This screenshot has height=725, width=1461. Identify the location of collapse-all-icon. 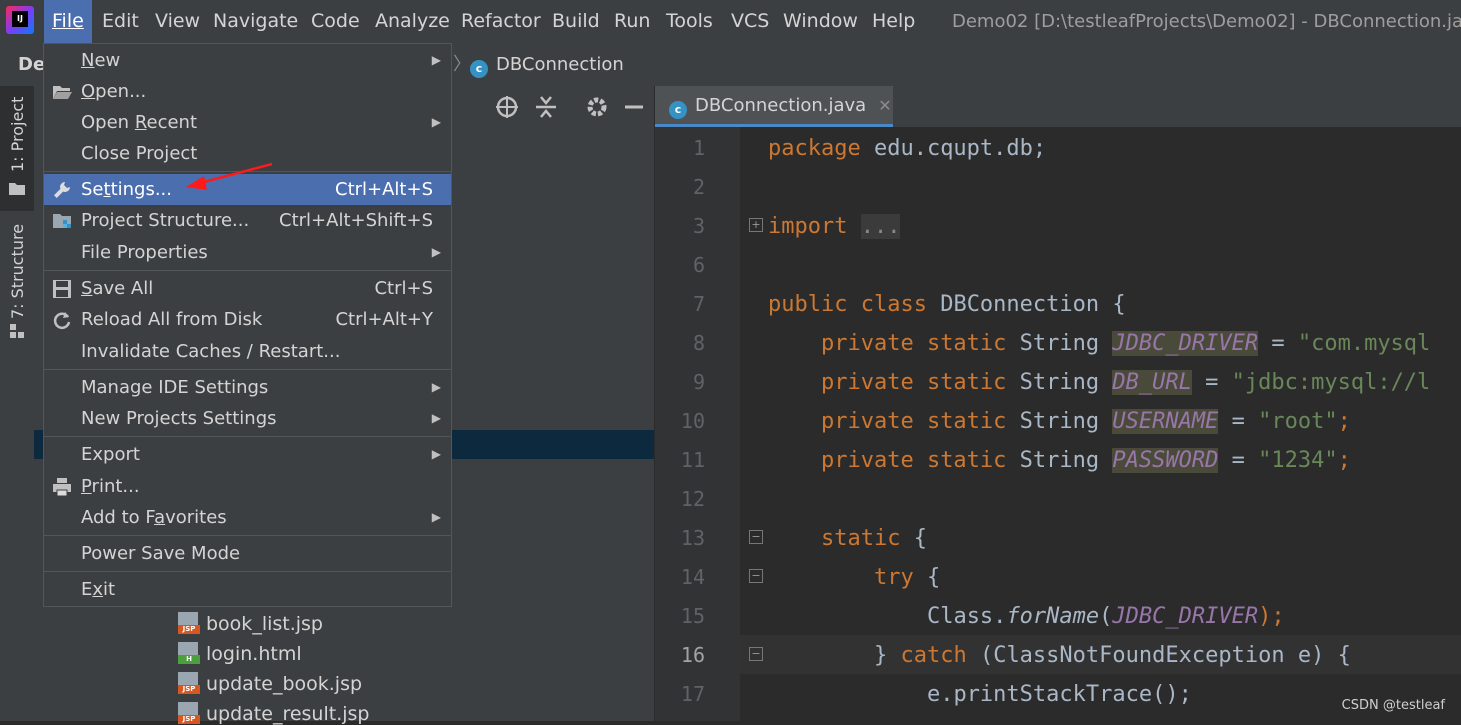
(546, 107).